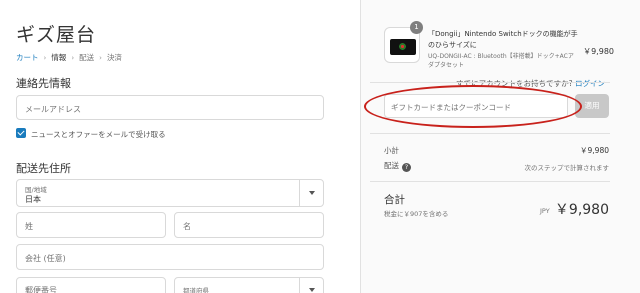  I want to click on currency-code: JPY, so click(545, 211).